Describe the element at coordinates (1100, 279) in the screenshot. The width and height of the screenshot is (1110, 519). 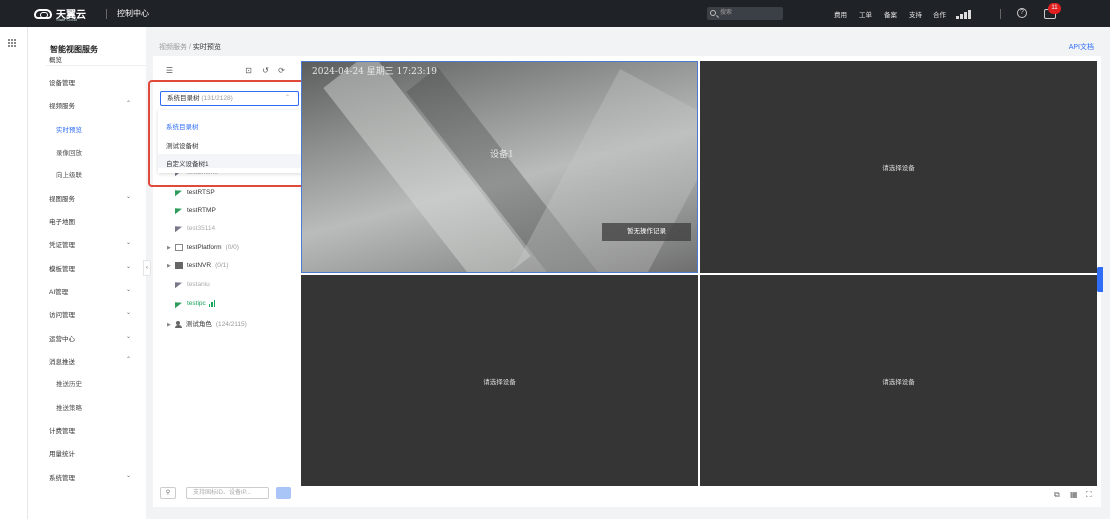
I see `side-drawer-tab` at that location.